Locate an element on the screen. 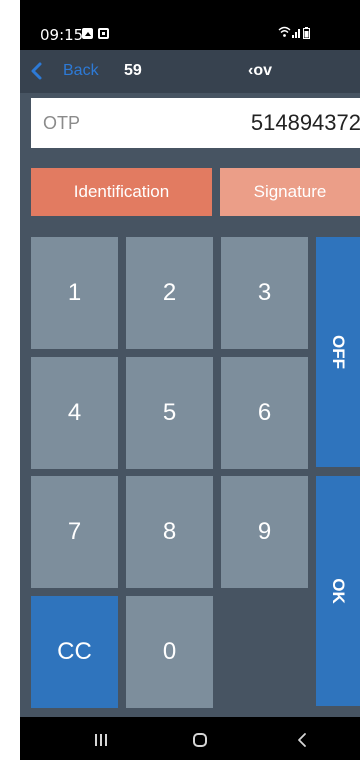 Image resolution: width=360 pixels, height=760 pixels. clear-button: CC is located at coordinates (74, 652).